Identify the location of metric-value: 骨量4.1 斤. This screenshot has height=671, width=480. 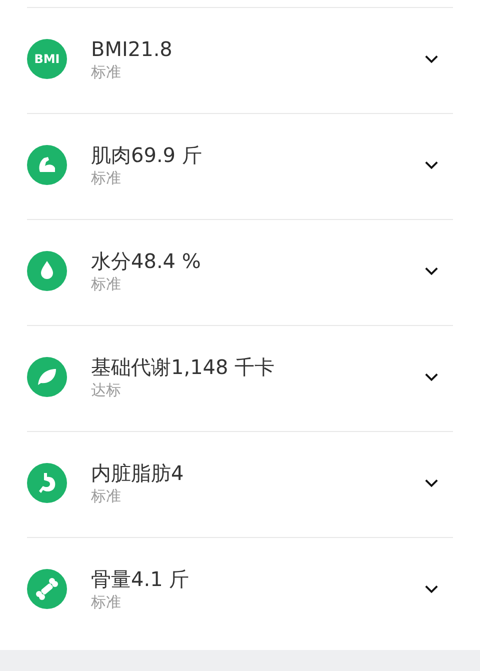
(140, 579).